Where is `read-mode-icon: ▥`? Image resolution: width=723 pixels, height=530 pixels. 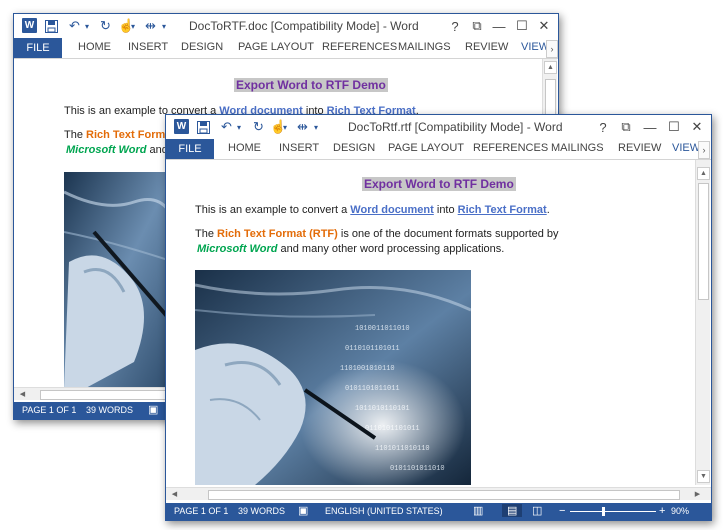
read-mode-icon: ▥ is located at coordinates (478, 510).